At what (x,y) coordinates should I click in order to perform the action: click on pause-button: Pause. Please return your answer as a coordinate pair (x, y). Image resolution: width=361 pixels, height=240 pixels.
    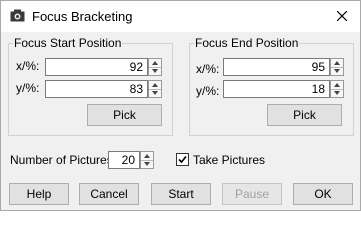
    Looking at the image, I should click on (252, 194).